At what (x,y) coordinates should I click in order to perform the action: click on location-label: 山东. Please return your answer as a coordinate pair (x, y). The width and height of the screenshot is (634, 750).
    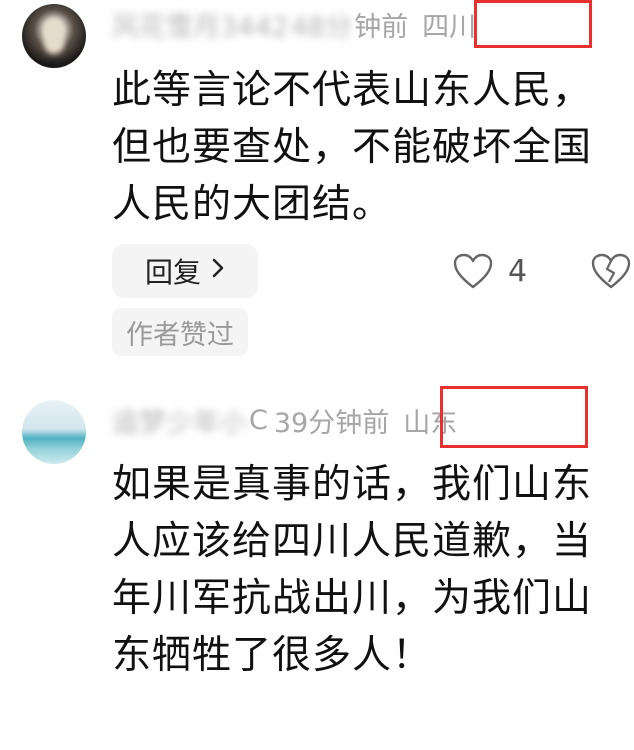
    Looking at the image, I should click on (430, 423).